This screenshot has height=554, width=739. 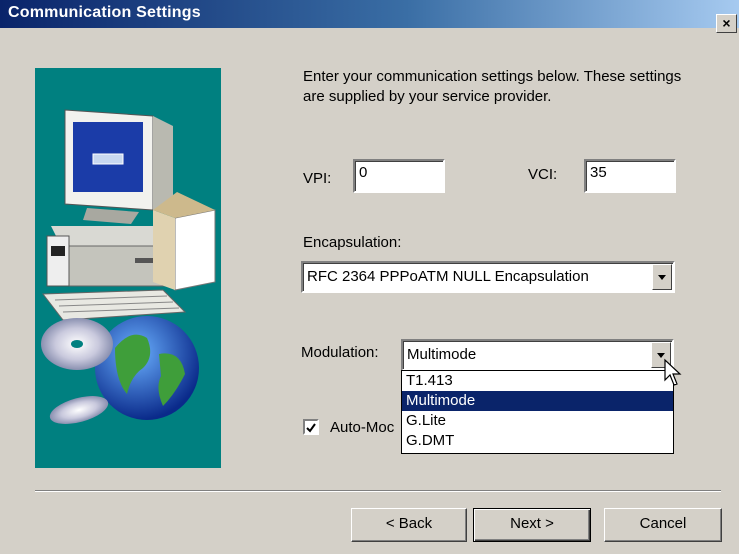 I want to click on option-t1413: T1.413, so click(x=537, y=381).